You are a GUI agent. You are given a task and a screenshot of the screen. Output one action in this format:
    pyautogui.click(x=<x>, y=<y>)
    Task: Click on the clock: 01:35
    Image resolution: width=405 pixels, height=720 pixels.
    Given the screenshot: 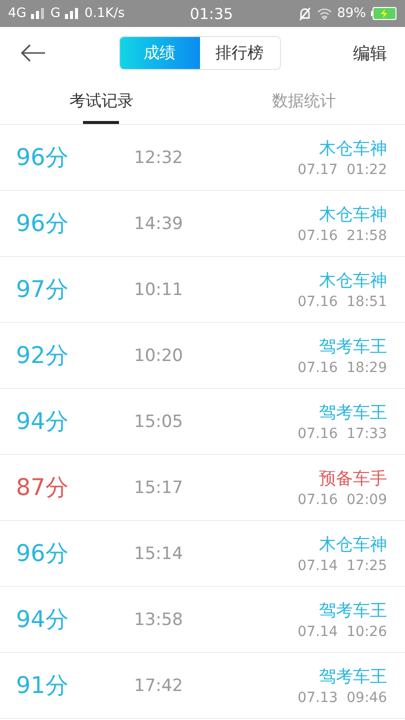 What is the action you would take?
    pyautogui.click(x=212, y=13)
    